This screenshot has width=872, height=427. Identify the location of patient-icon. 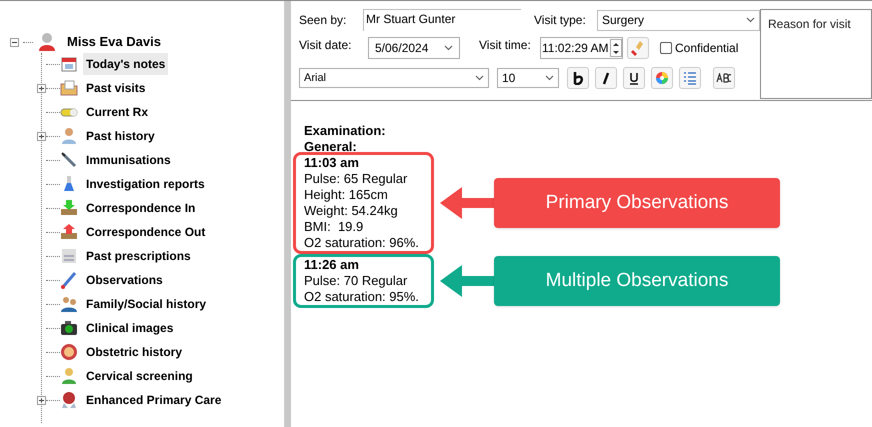
(47, 42).